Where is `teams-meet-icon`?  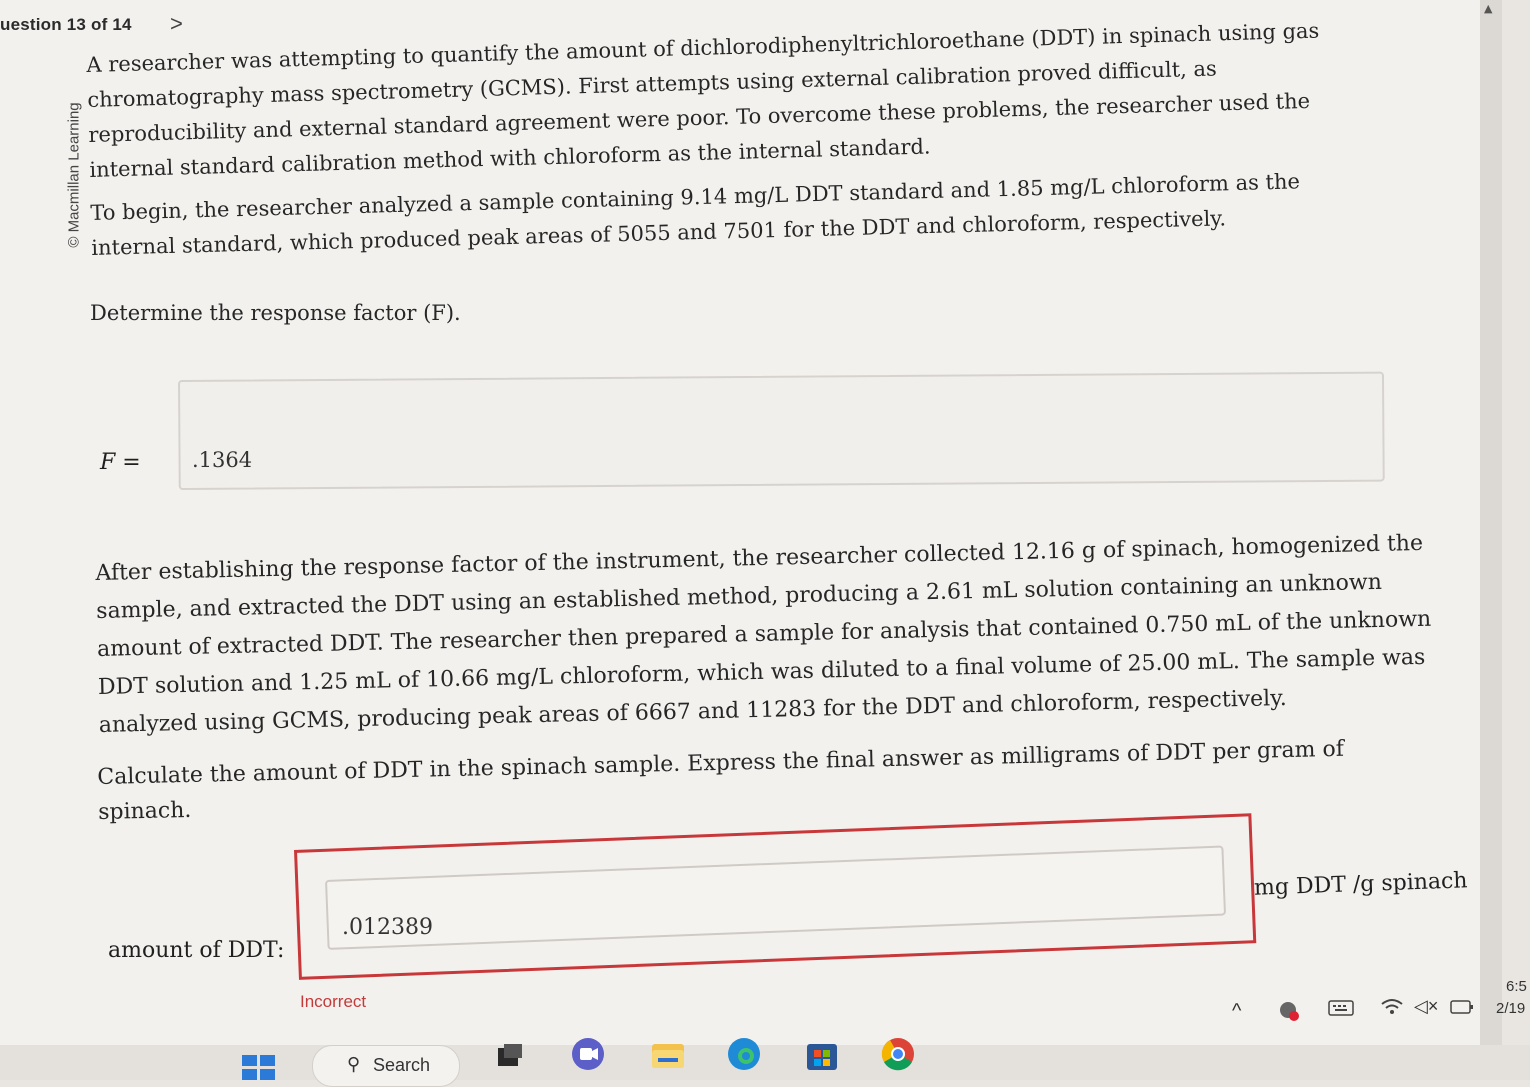 teams-meet-icon is located at coordinates (588, 1054).